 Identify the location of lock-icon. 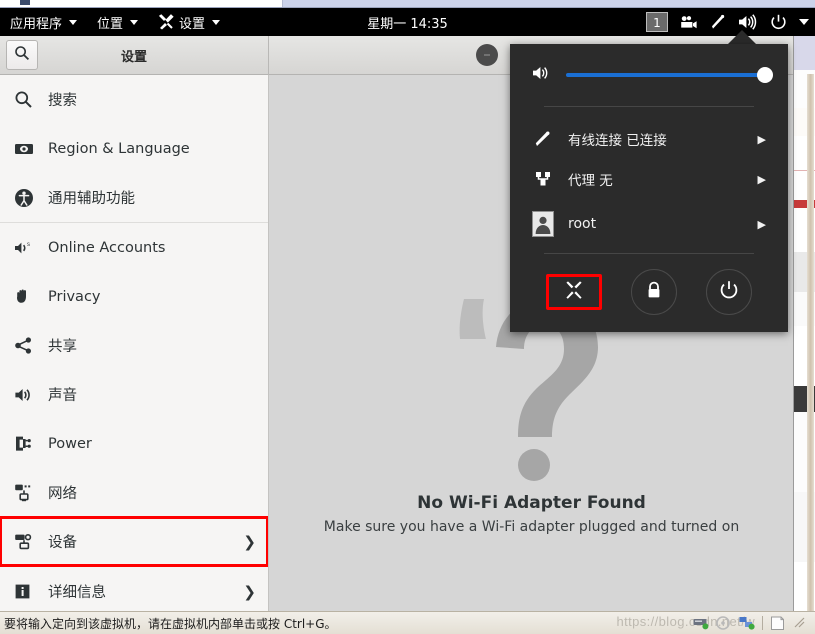
(654, 292).